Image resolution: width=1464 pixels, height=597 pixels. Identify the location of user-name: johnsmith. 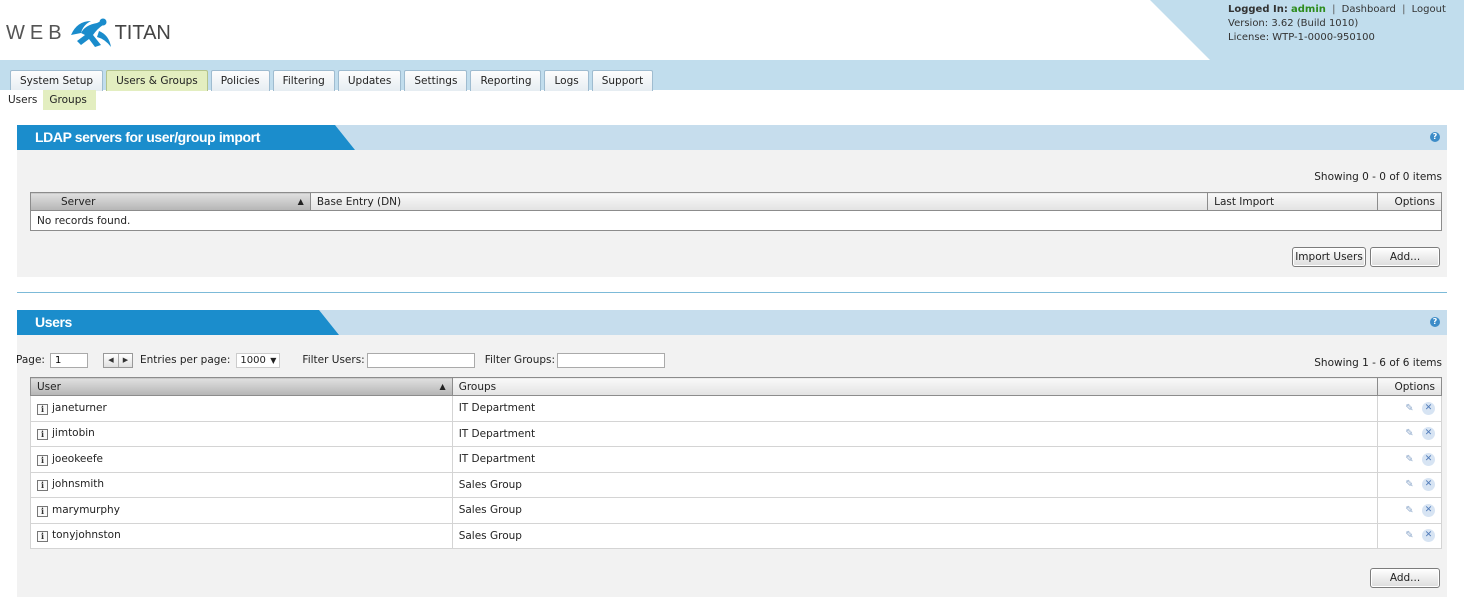
(78, 484).